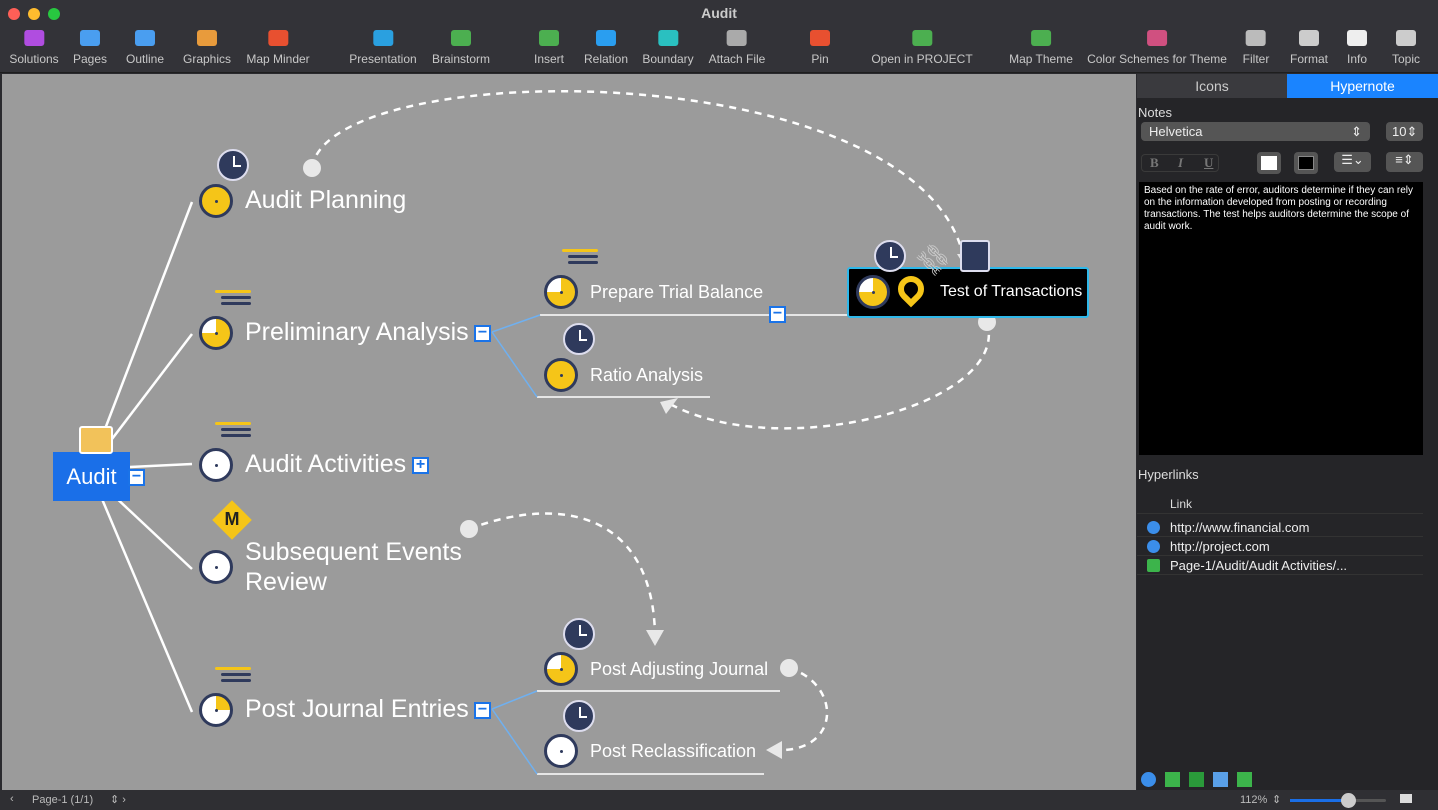  I want to click on toolbar-label: Graphics, so click(207, 59).